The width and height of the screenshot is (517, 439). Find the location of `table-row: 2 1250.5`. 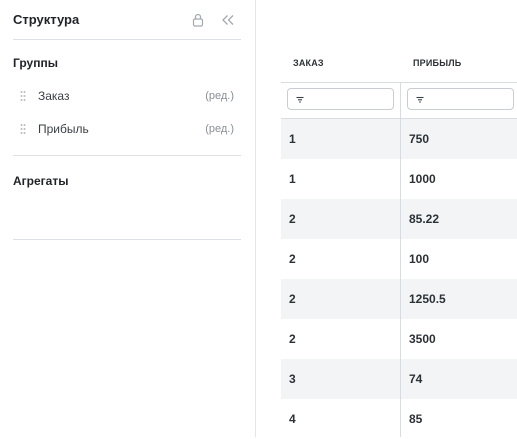

table-row: 2 1250.5 is located at coordinates (399, 299).